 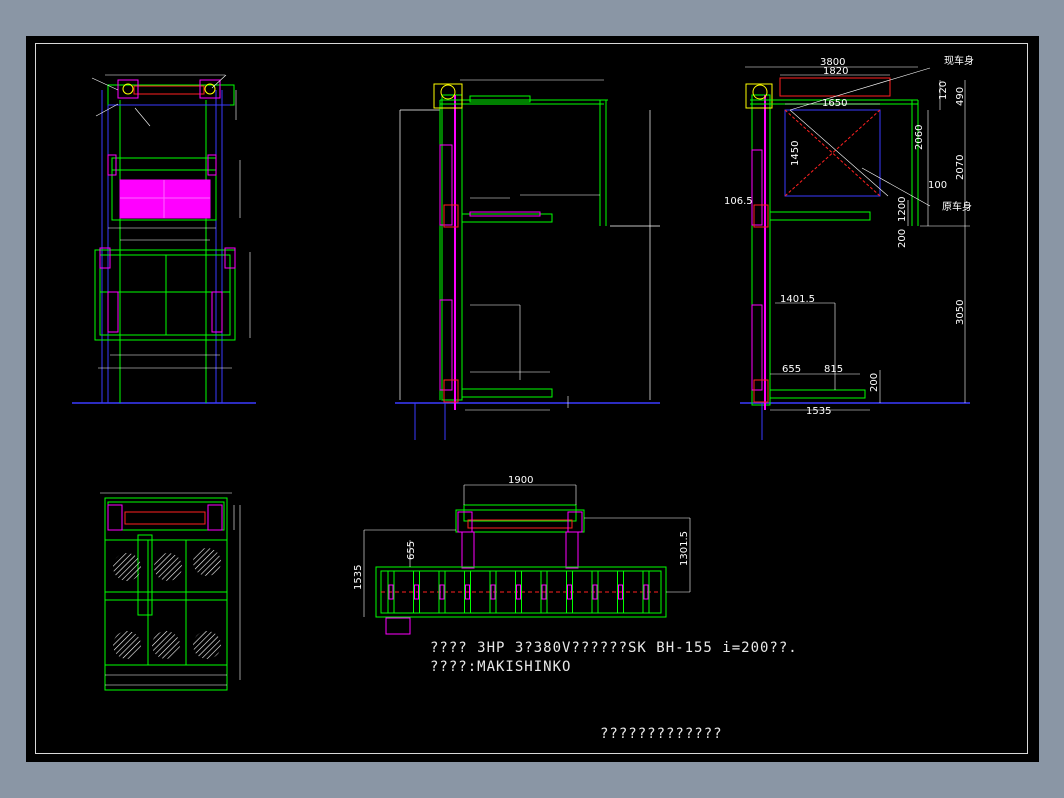 I want to click on dim-200: 200, so click(x=902, y=238).